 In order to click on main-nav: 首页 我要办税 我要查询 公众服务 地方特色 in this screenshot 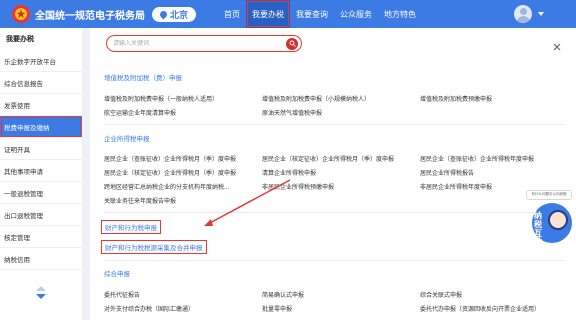, I will do `click(320, 14)`.